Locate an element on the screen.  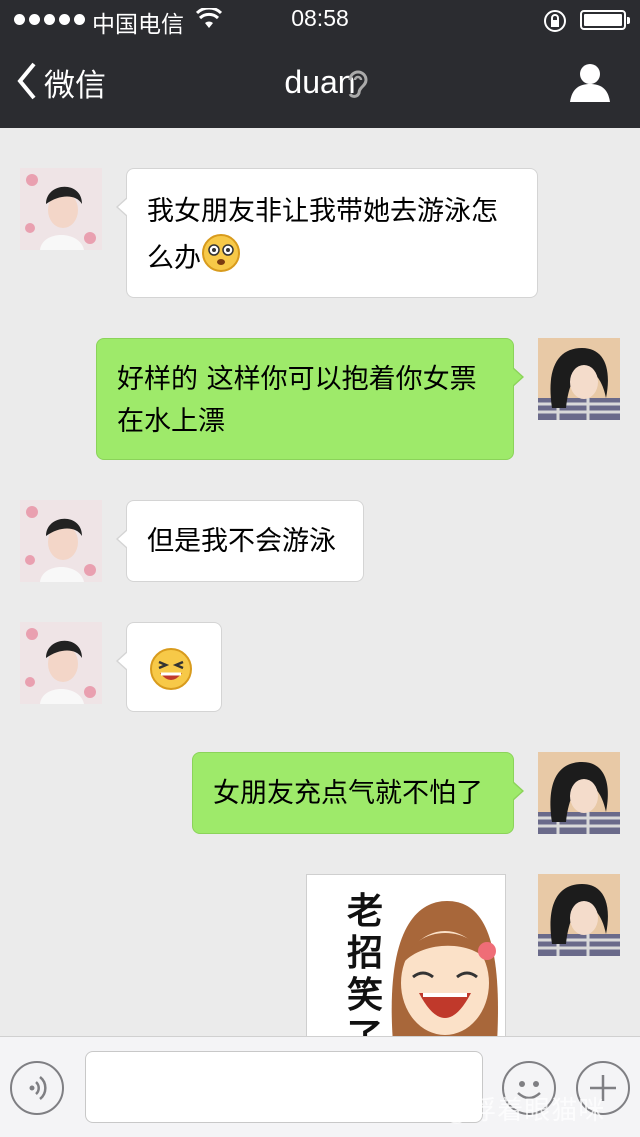
rotation-lock-icon is located at coordinates (555, 23).